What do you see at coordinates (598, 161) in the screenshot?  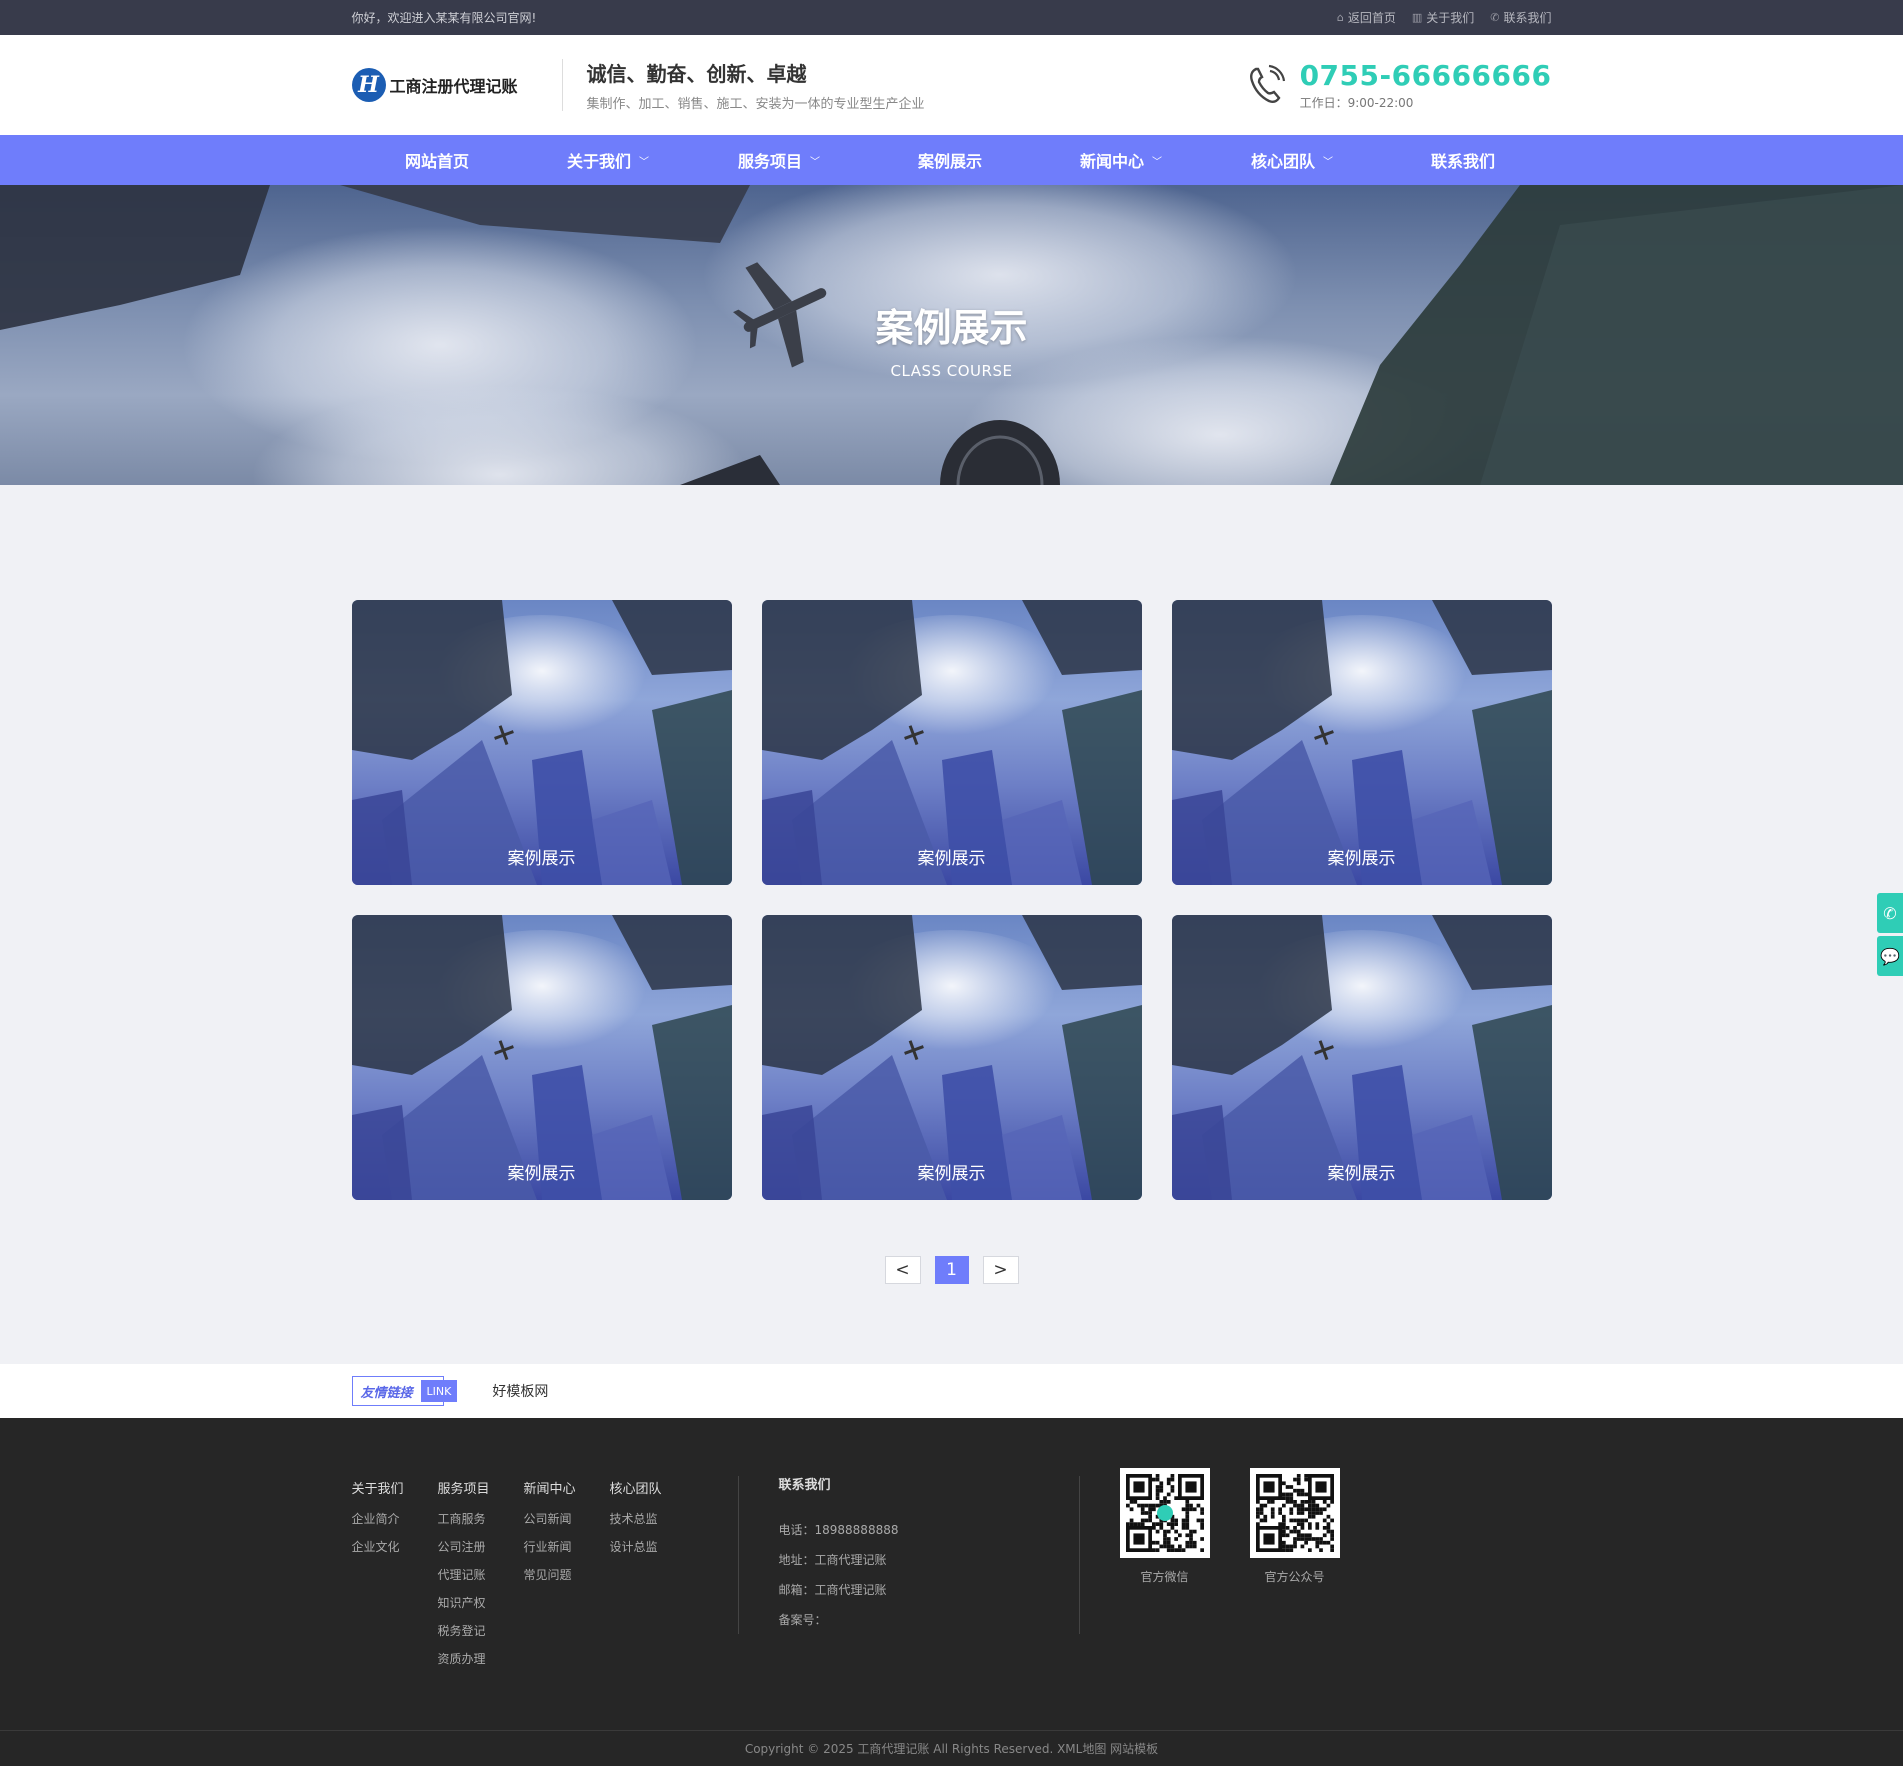 I see `nav-label: 关于我们` at bounding box center [598, 161].